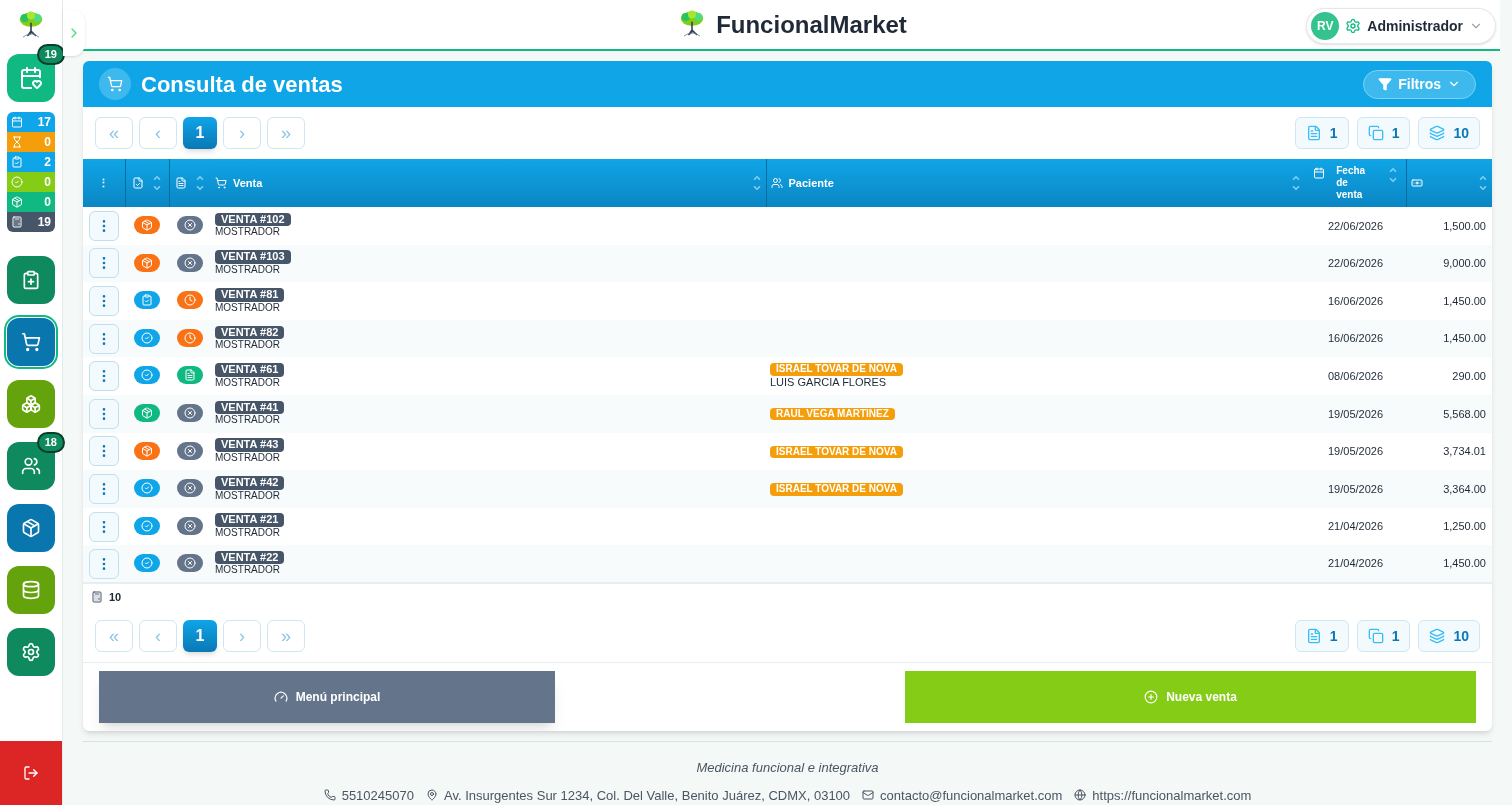 This screenshot has height=805, width=1512. Describe the element at coordinates (1449, 226) in the screenshot. I see `amount-cell: 1,500.00` at that location.